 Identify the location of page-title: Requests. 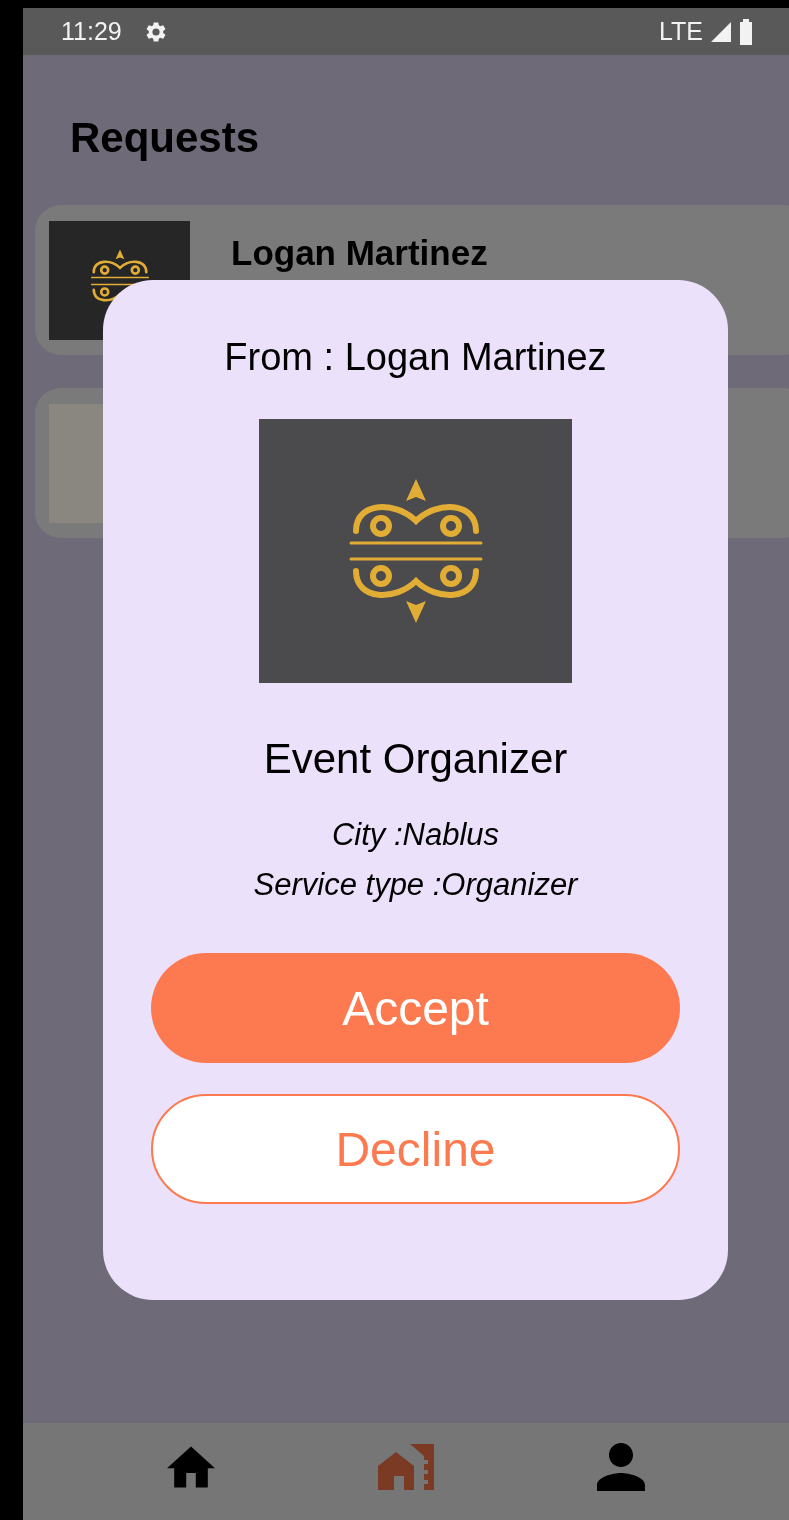
(165, 138).